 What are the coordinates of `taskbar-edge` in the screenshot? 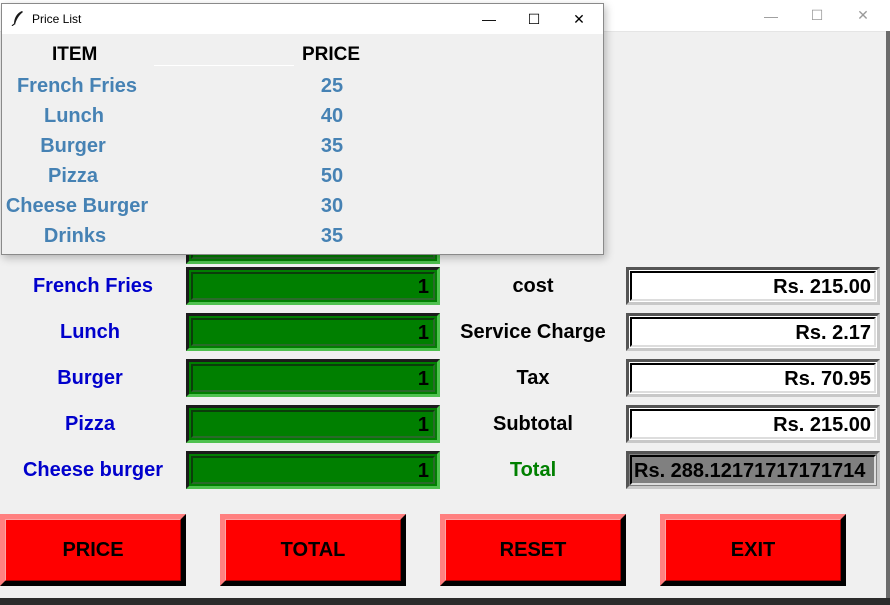 It's located at (445, 601).